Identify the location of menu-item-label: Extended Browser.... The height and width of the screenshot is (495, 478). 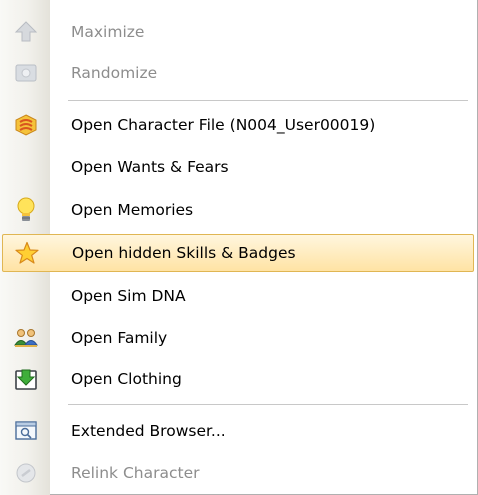
(148, 431).